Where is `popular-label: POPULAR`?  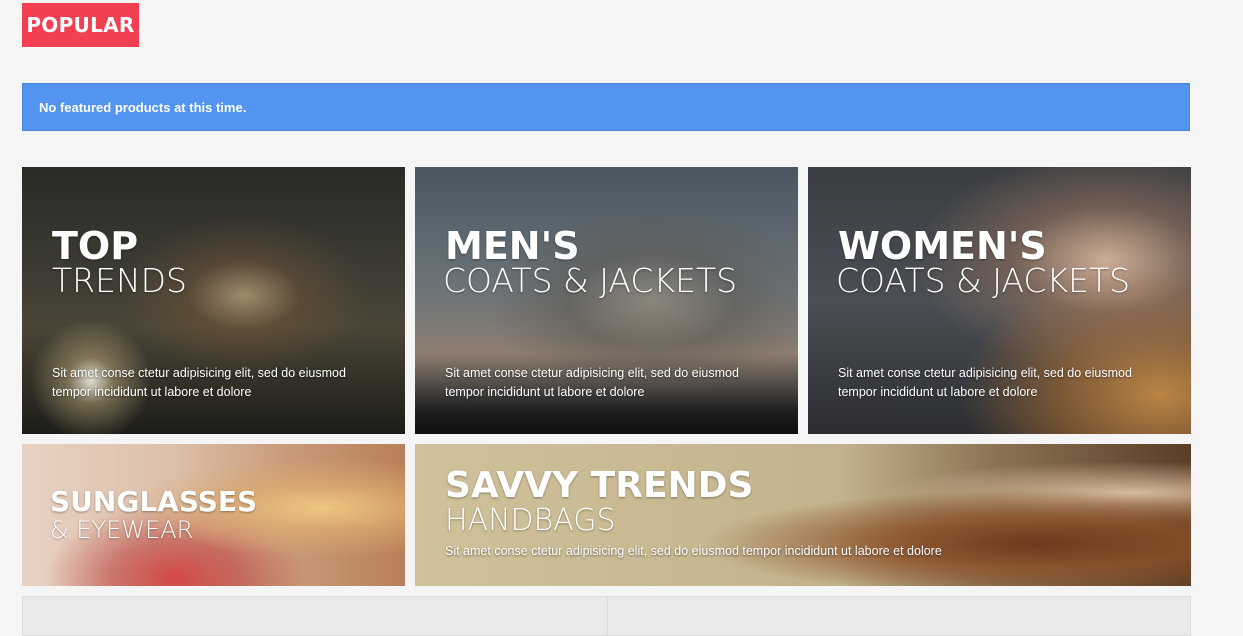 popular-label: POPULAR is located at coordinates (80, 25).